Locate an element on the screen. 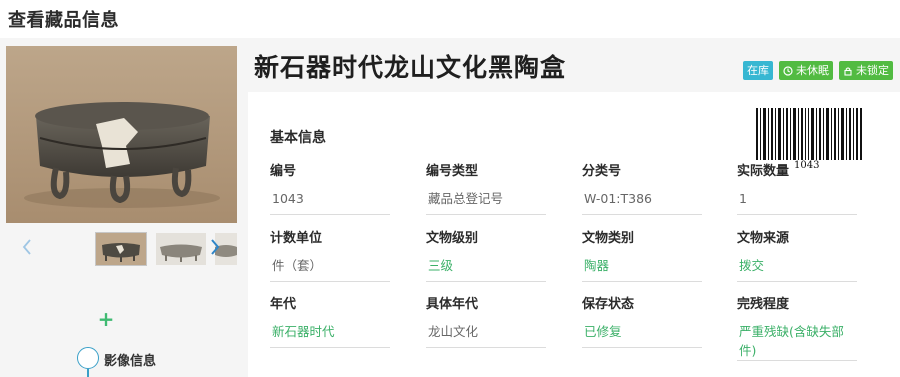 The height and width of the screenshot is (377, 900). status-badges: 在库 未休眠 未锁定 is located at coordinates (818, 70).